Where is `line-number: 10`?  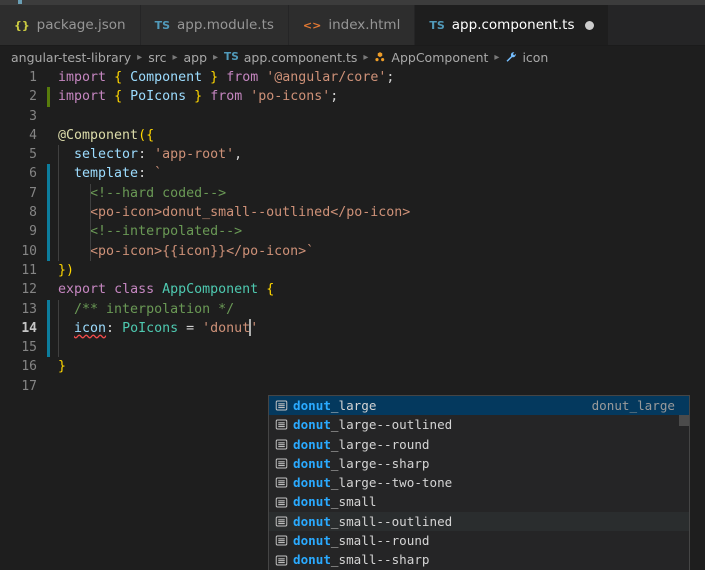 line-number: 10 is located at coordinates (29, 251).